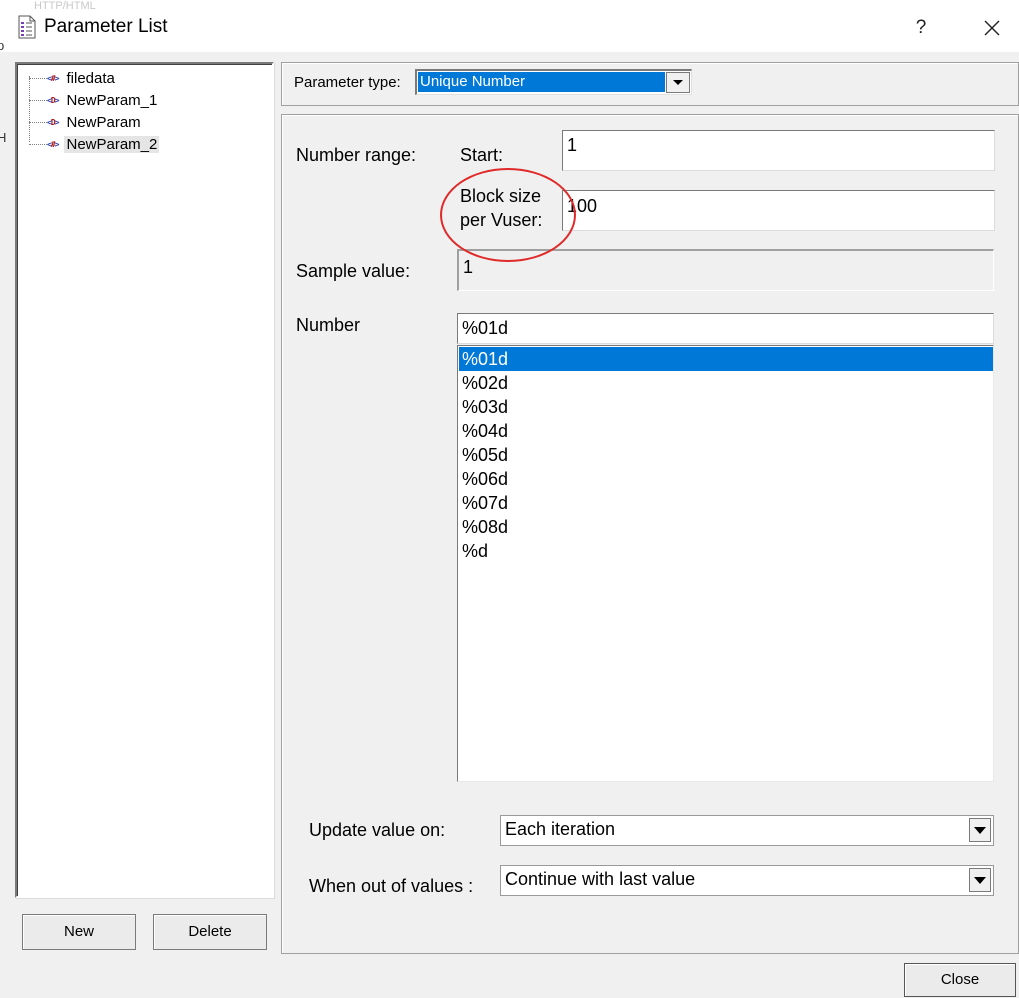  Describe the element at coordinates (600, 879) in the screenshot. I see `out-of-values-current: Continue with last value` at that location.